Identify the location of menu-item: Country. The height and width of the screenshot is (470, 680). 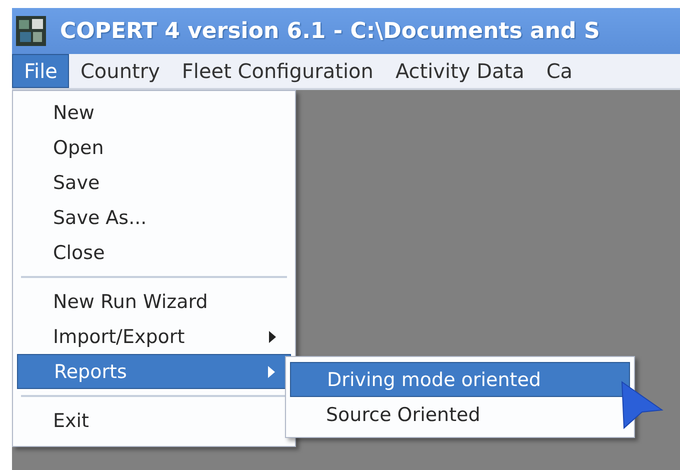
(120, 71).